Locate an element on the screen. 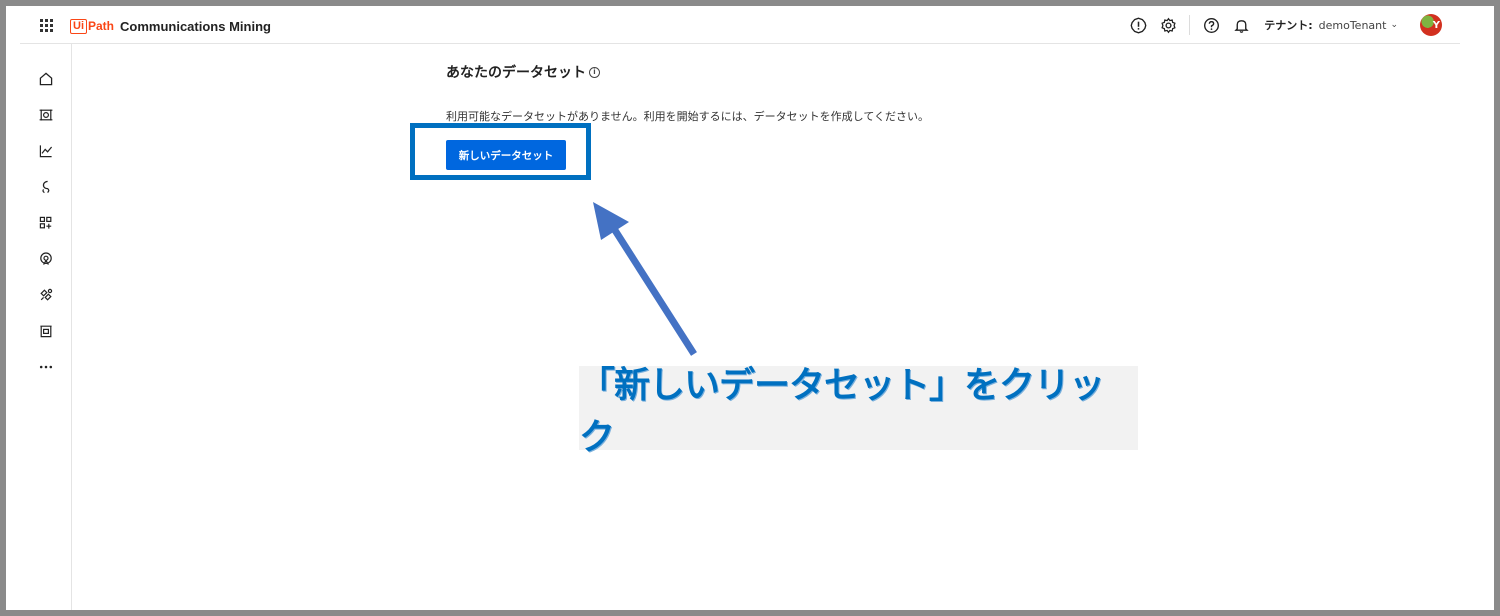 This screenshot has width=1500, height=616. help-icon is located at coordinates (1211, 25).